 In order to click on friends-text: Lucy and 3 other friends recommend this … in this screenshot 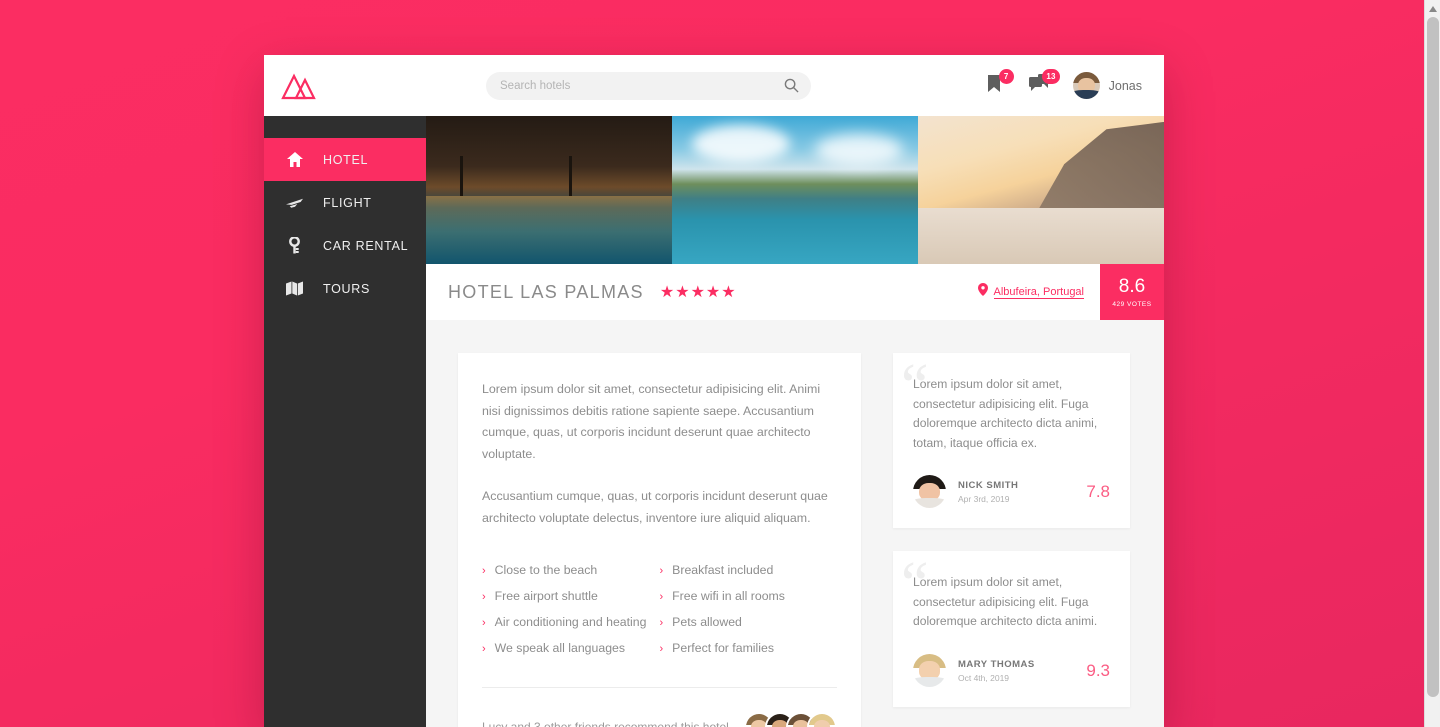, I will do `click(607, 723)`.